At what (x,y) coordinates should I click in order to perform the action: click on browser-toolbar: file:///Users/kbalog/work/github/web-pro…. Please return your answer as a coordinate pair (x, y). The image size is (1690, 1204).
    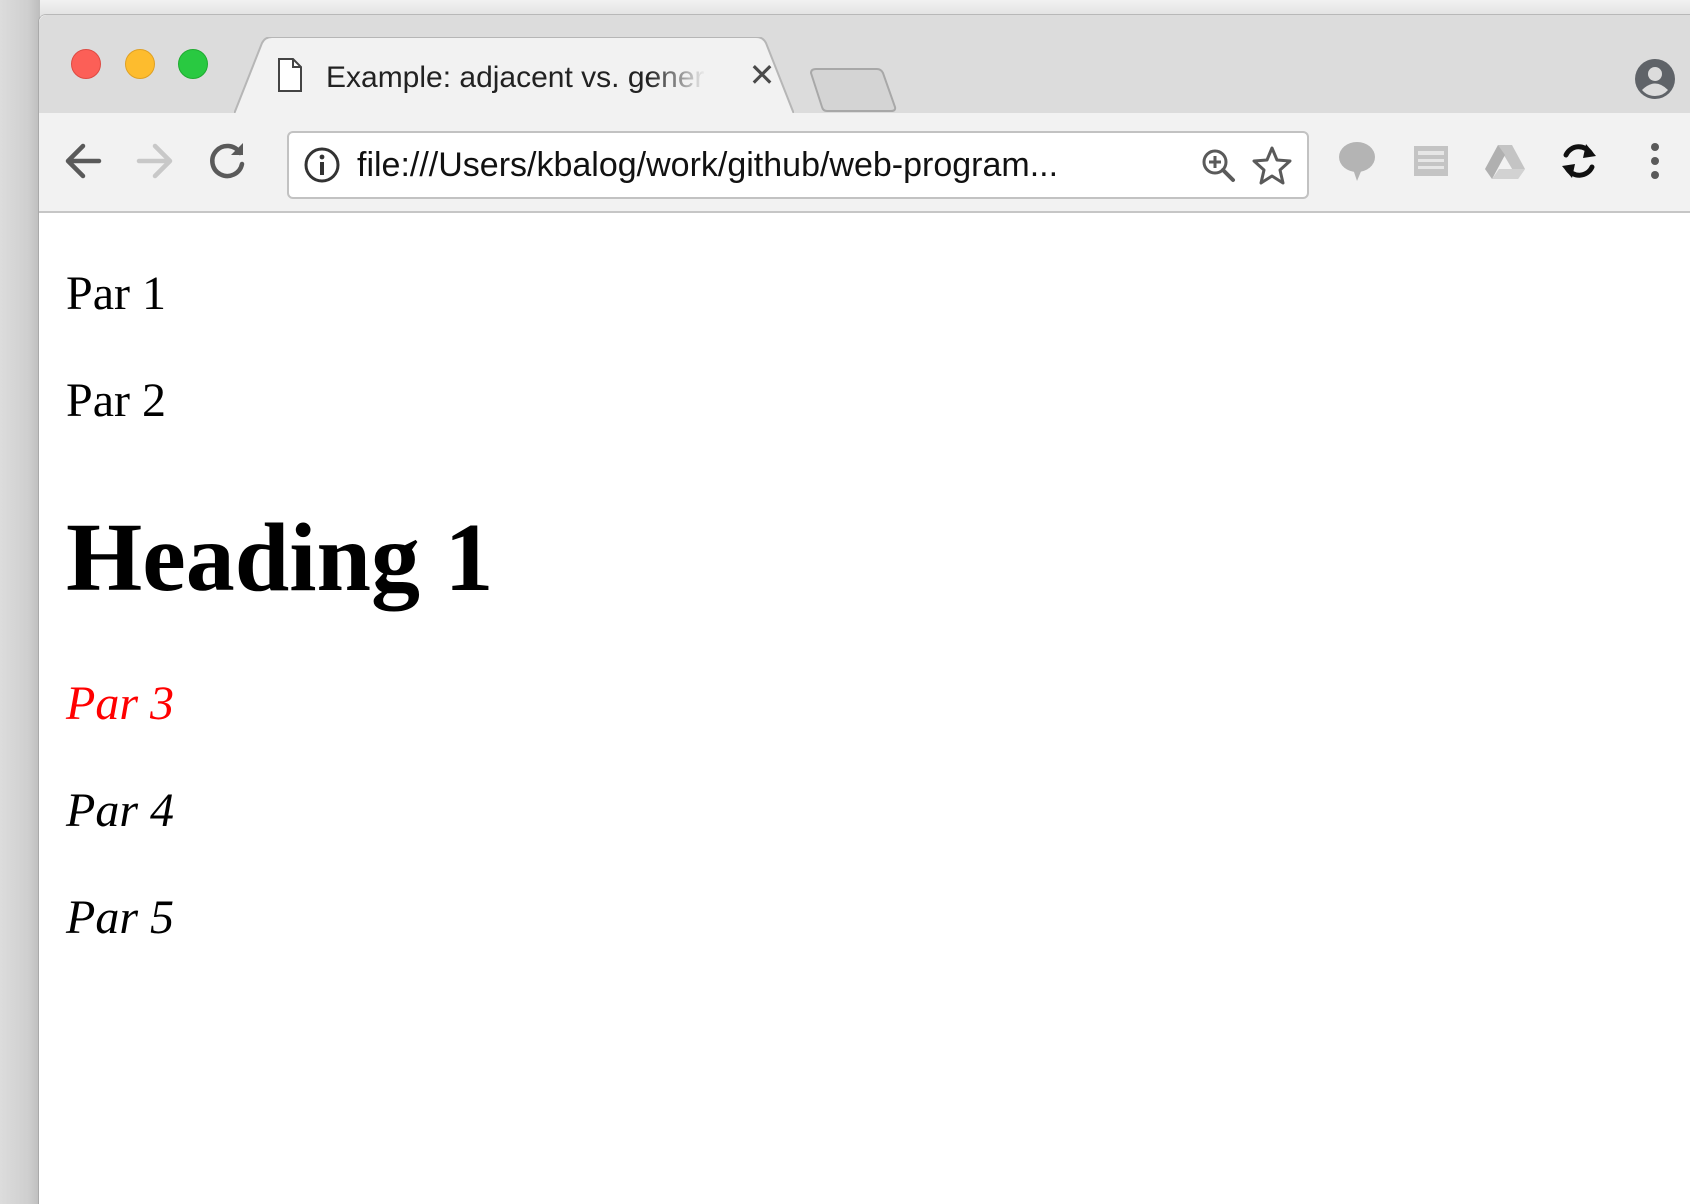
    Looking at the image, I should click on (864, 163).